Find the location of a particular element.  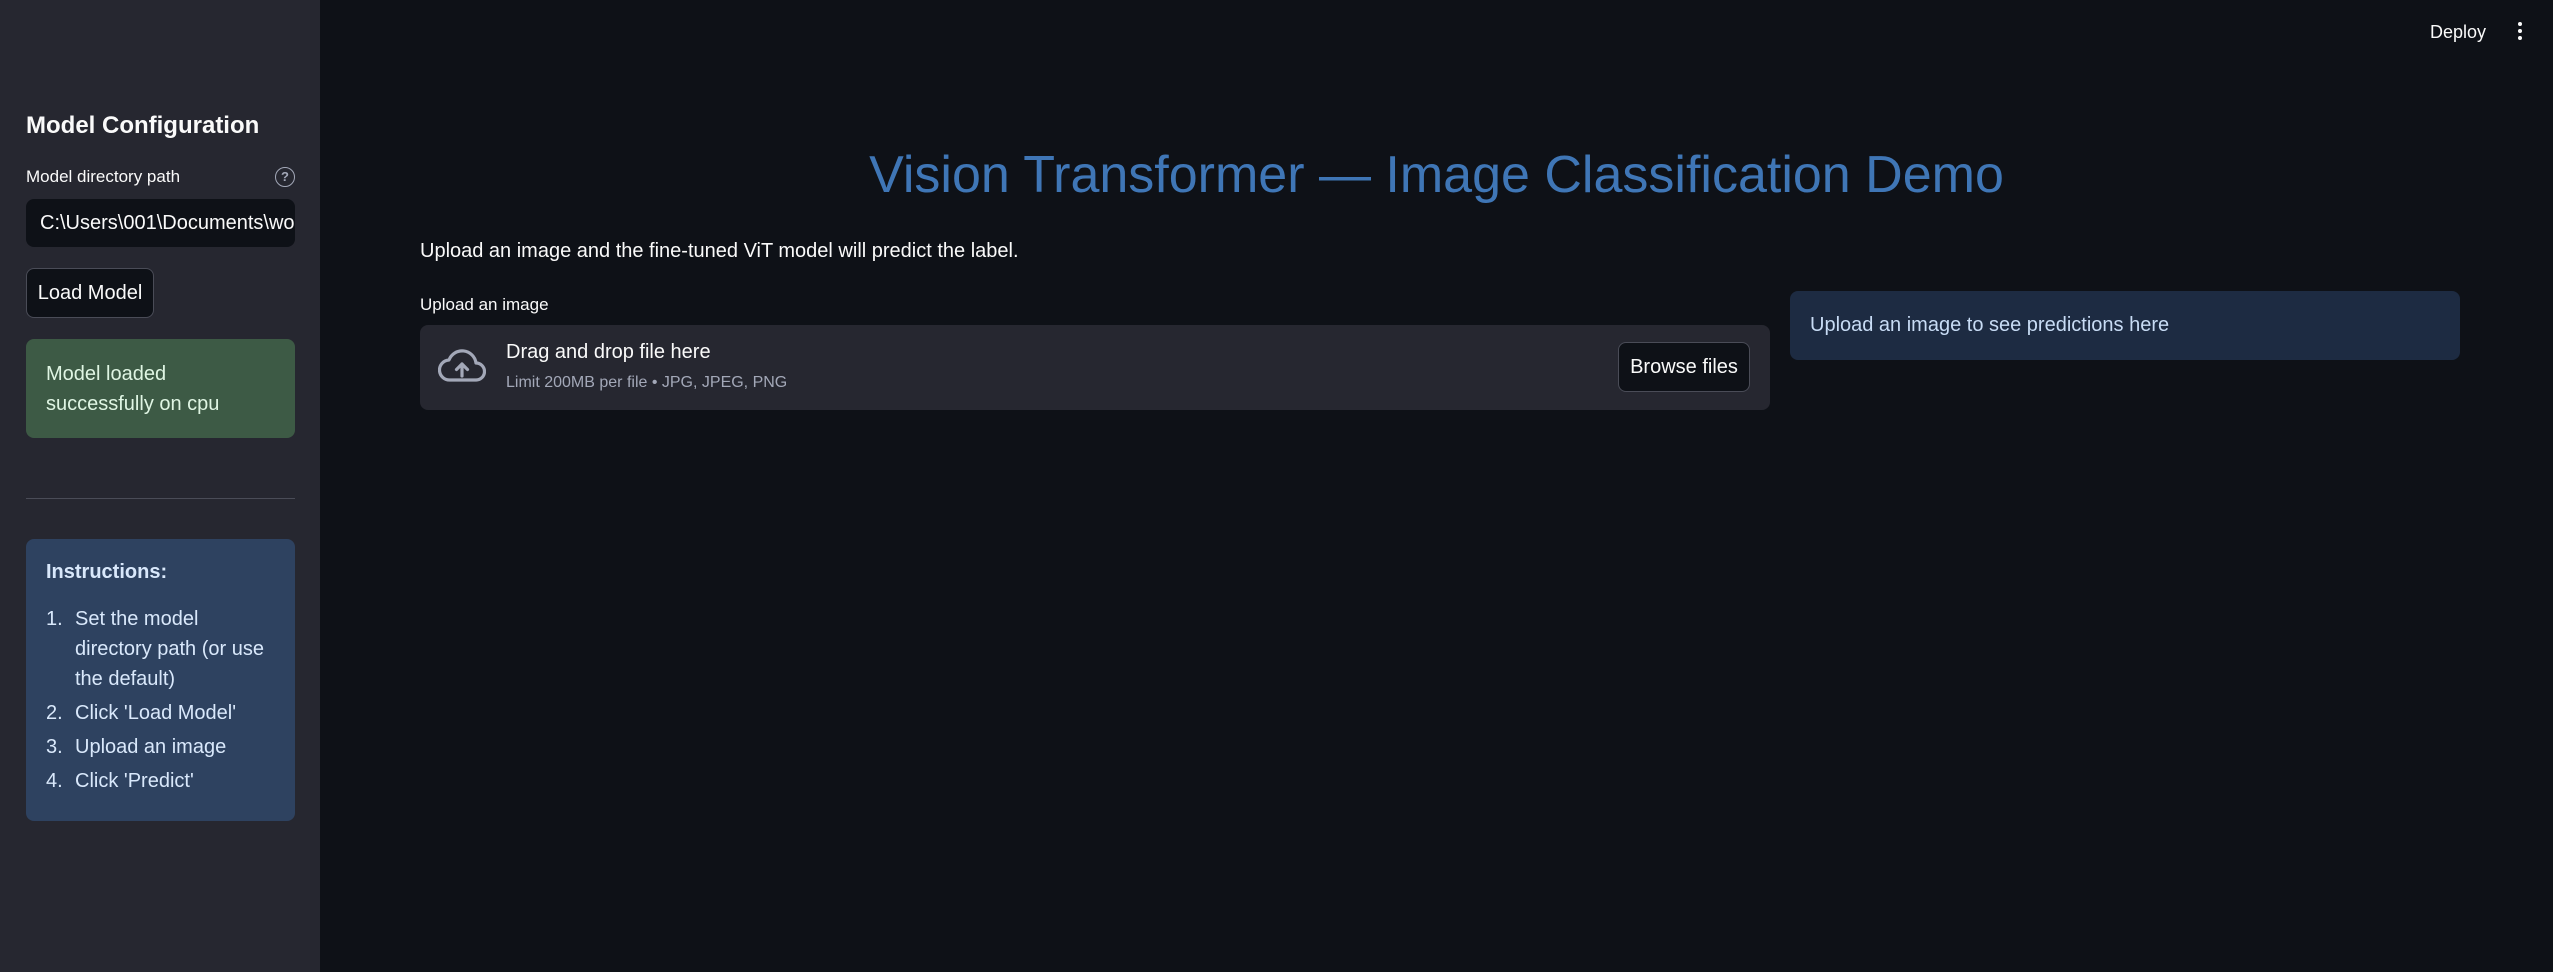

instruction-text: Upload an image is located at coordinates (151, 747).